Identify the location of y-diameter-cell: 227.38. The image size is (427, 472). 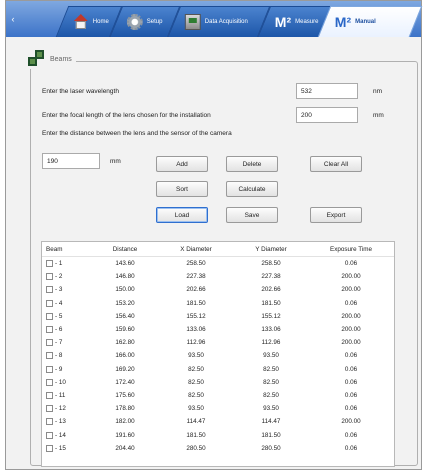
(271, 277).